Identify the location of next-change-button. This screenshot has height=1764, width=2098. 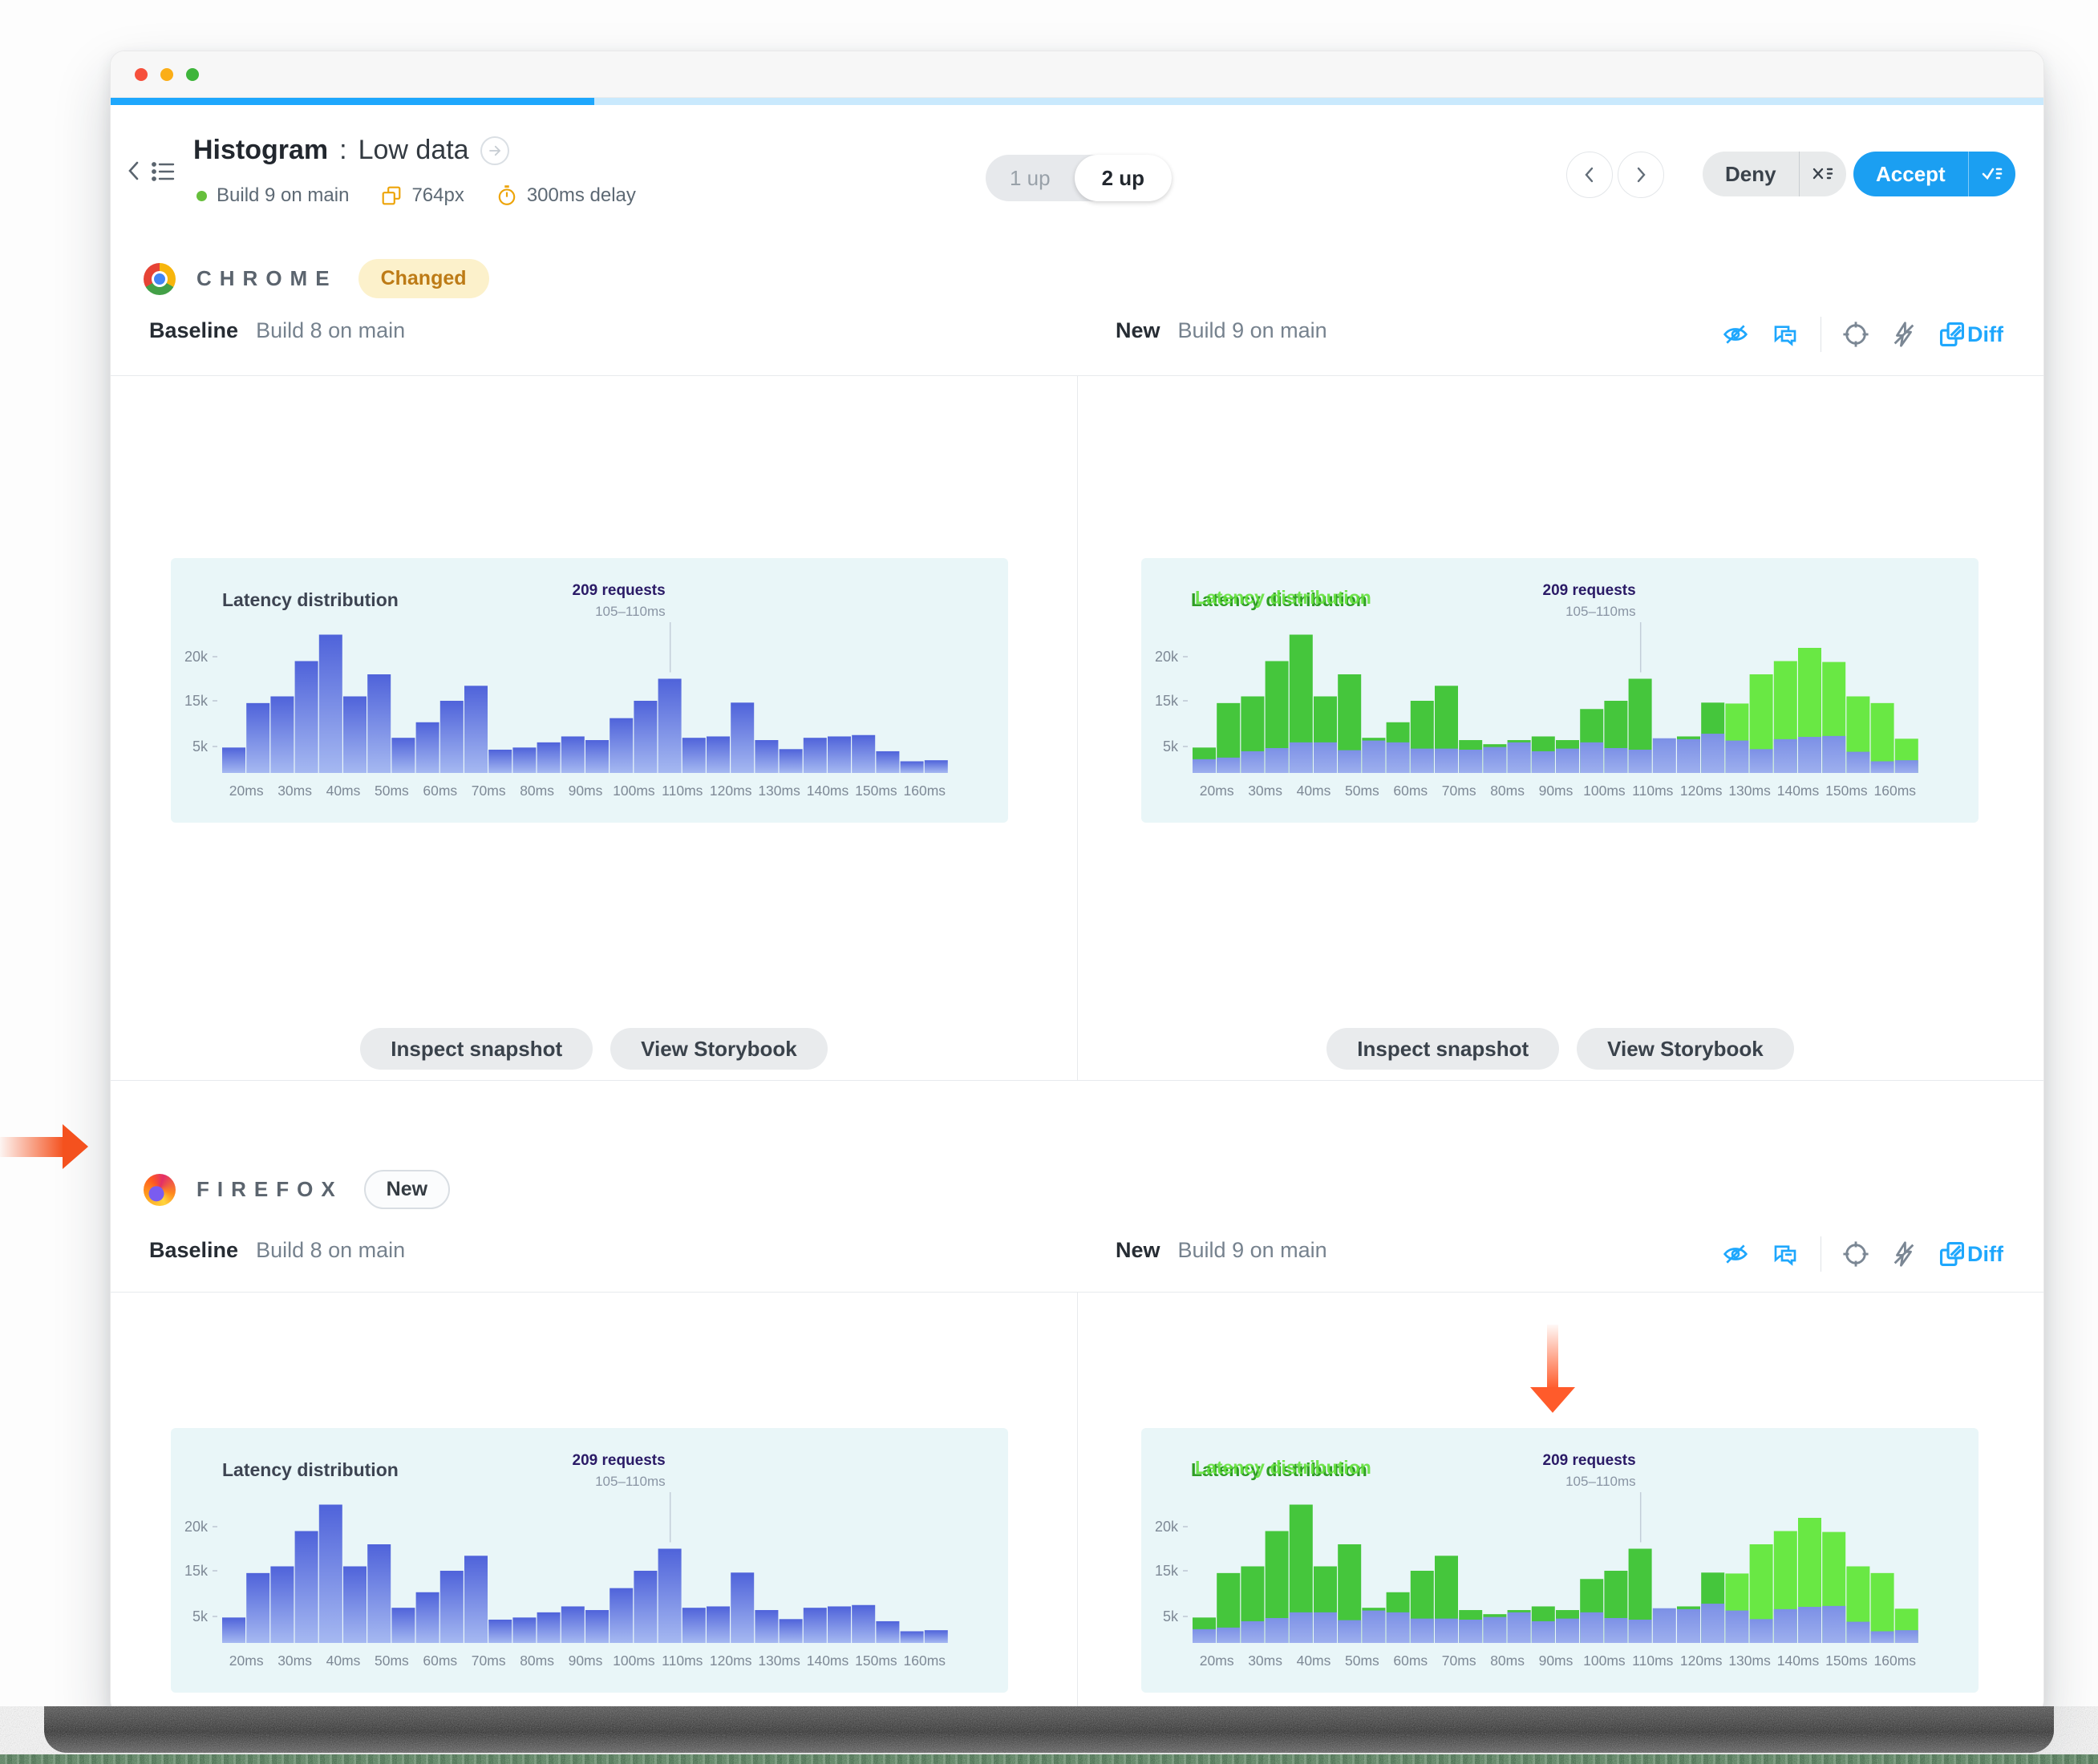
(1641, 175).